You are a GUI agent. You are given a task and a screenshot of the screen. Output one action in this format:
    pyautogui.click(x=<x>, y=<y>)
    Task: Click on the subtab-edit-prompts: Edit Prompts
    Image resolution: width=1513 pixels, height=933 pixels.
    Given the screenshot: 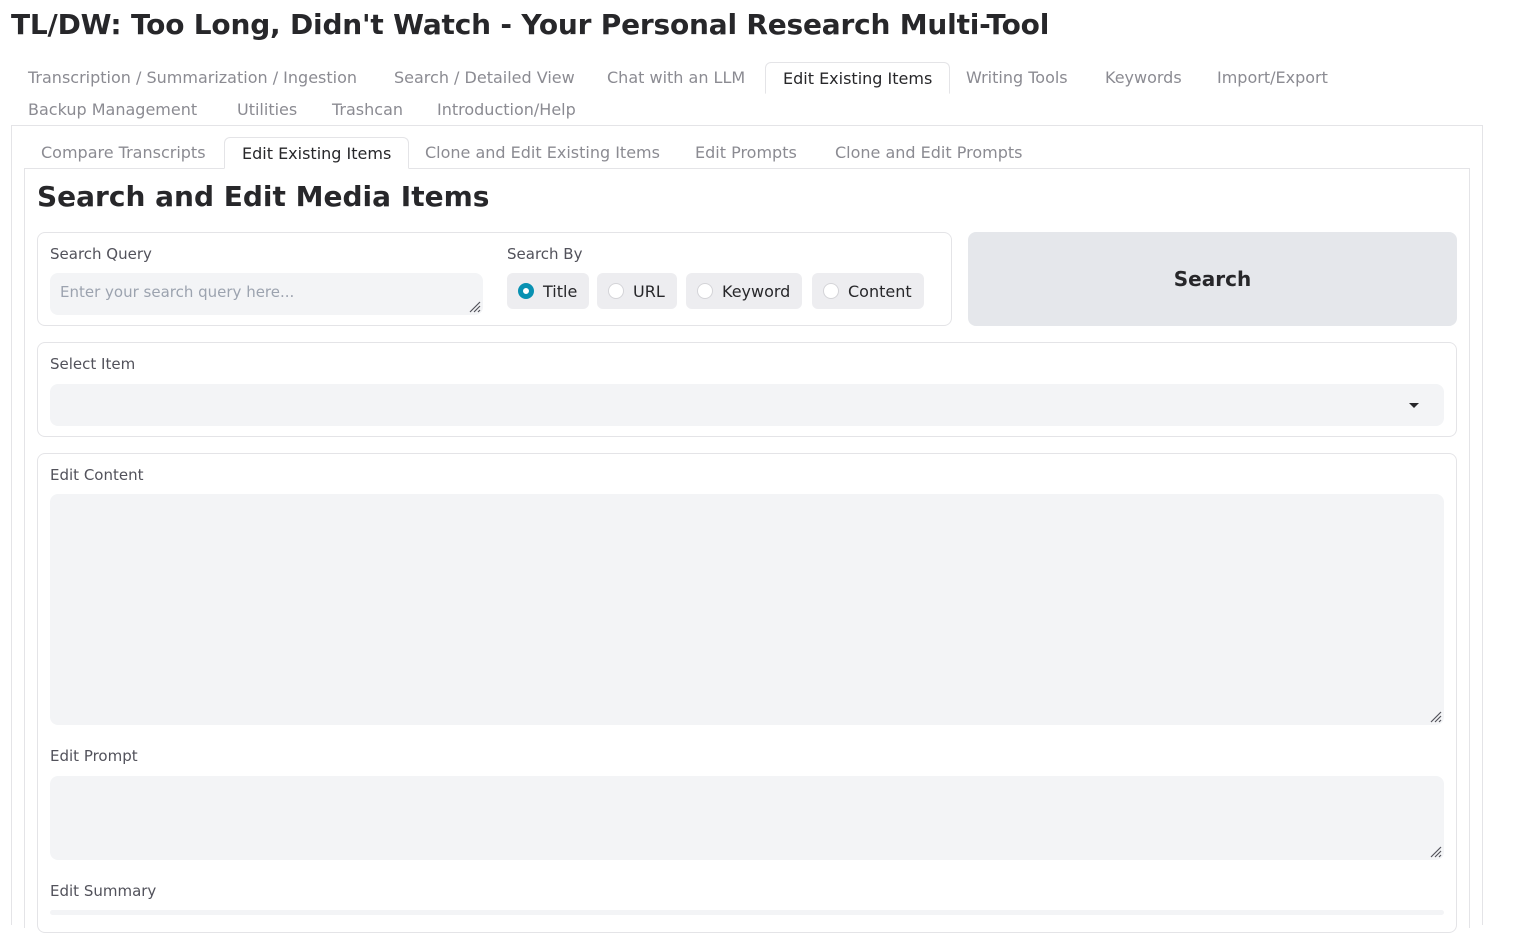 What is the action you would take?
    pyautogui.click(x=746, y=153)
    